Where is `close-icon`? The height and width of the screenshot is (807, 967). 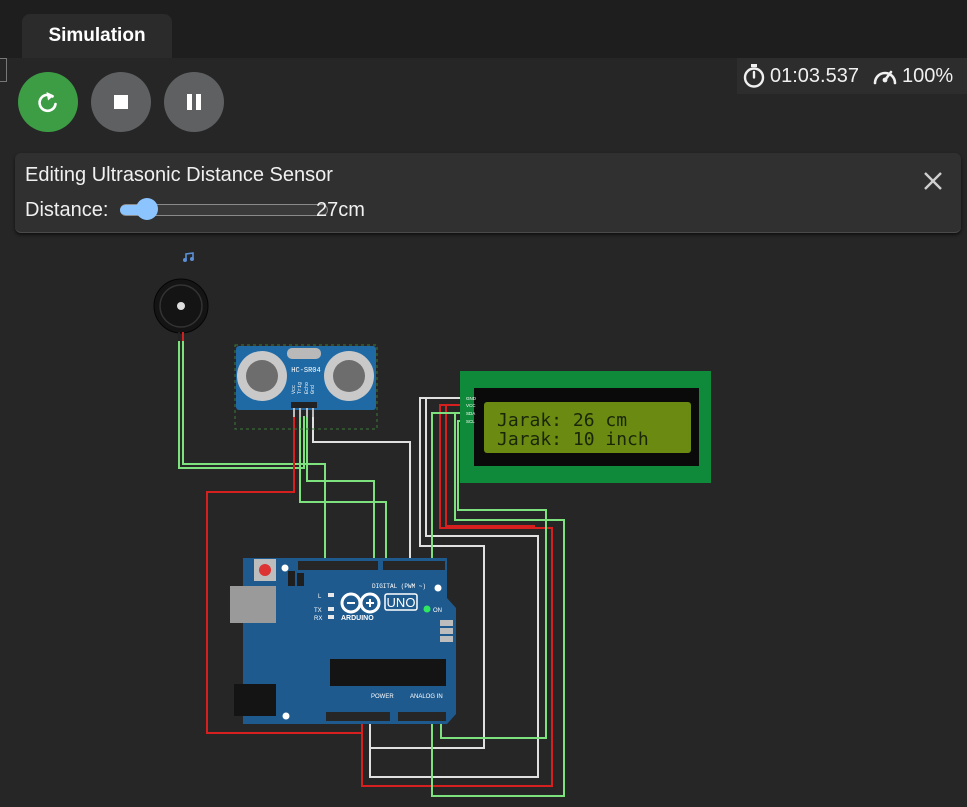 close-icon is located at coordinates (933, 181).